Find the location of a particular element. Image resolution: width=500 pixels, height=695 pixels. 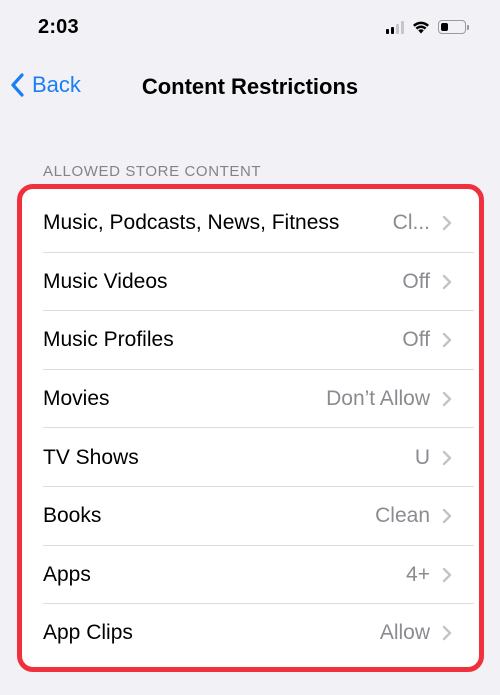

row-label: TV Shows is located at coordinates (91, 457).